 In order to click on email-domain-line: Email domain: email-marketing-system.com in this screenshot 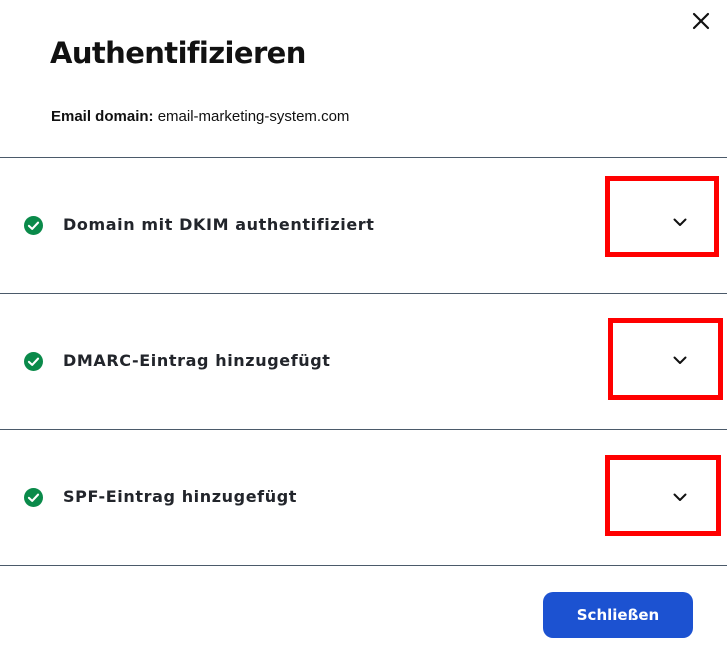, I will do `click(200, 116)`.